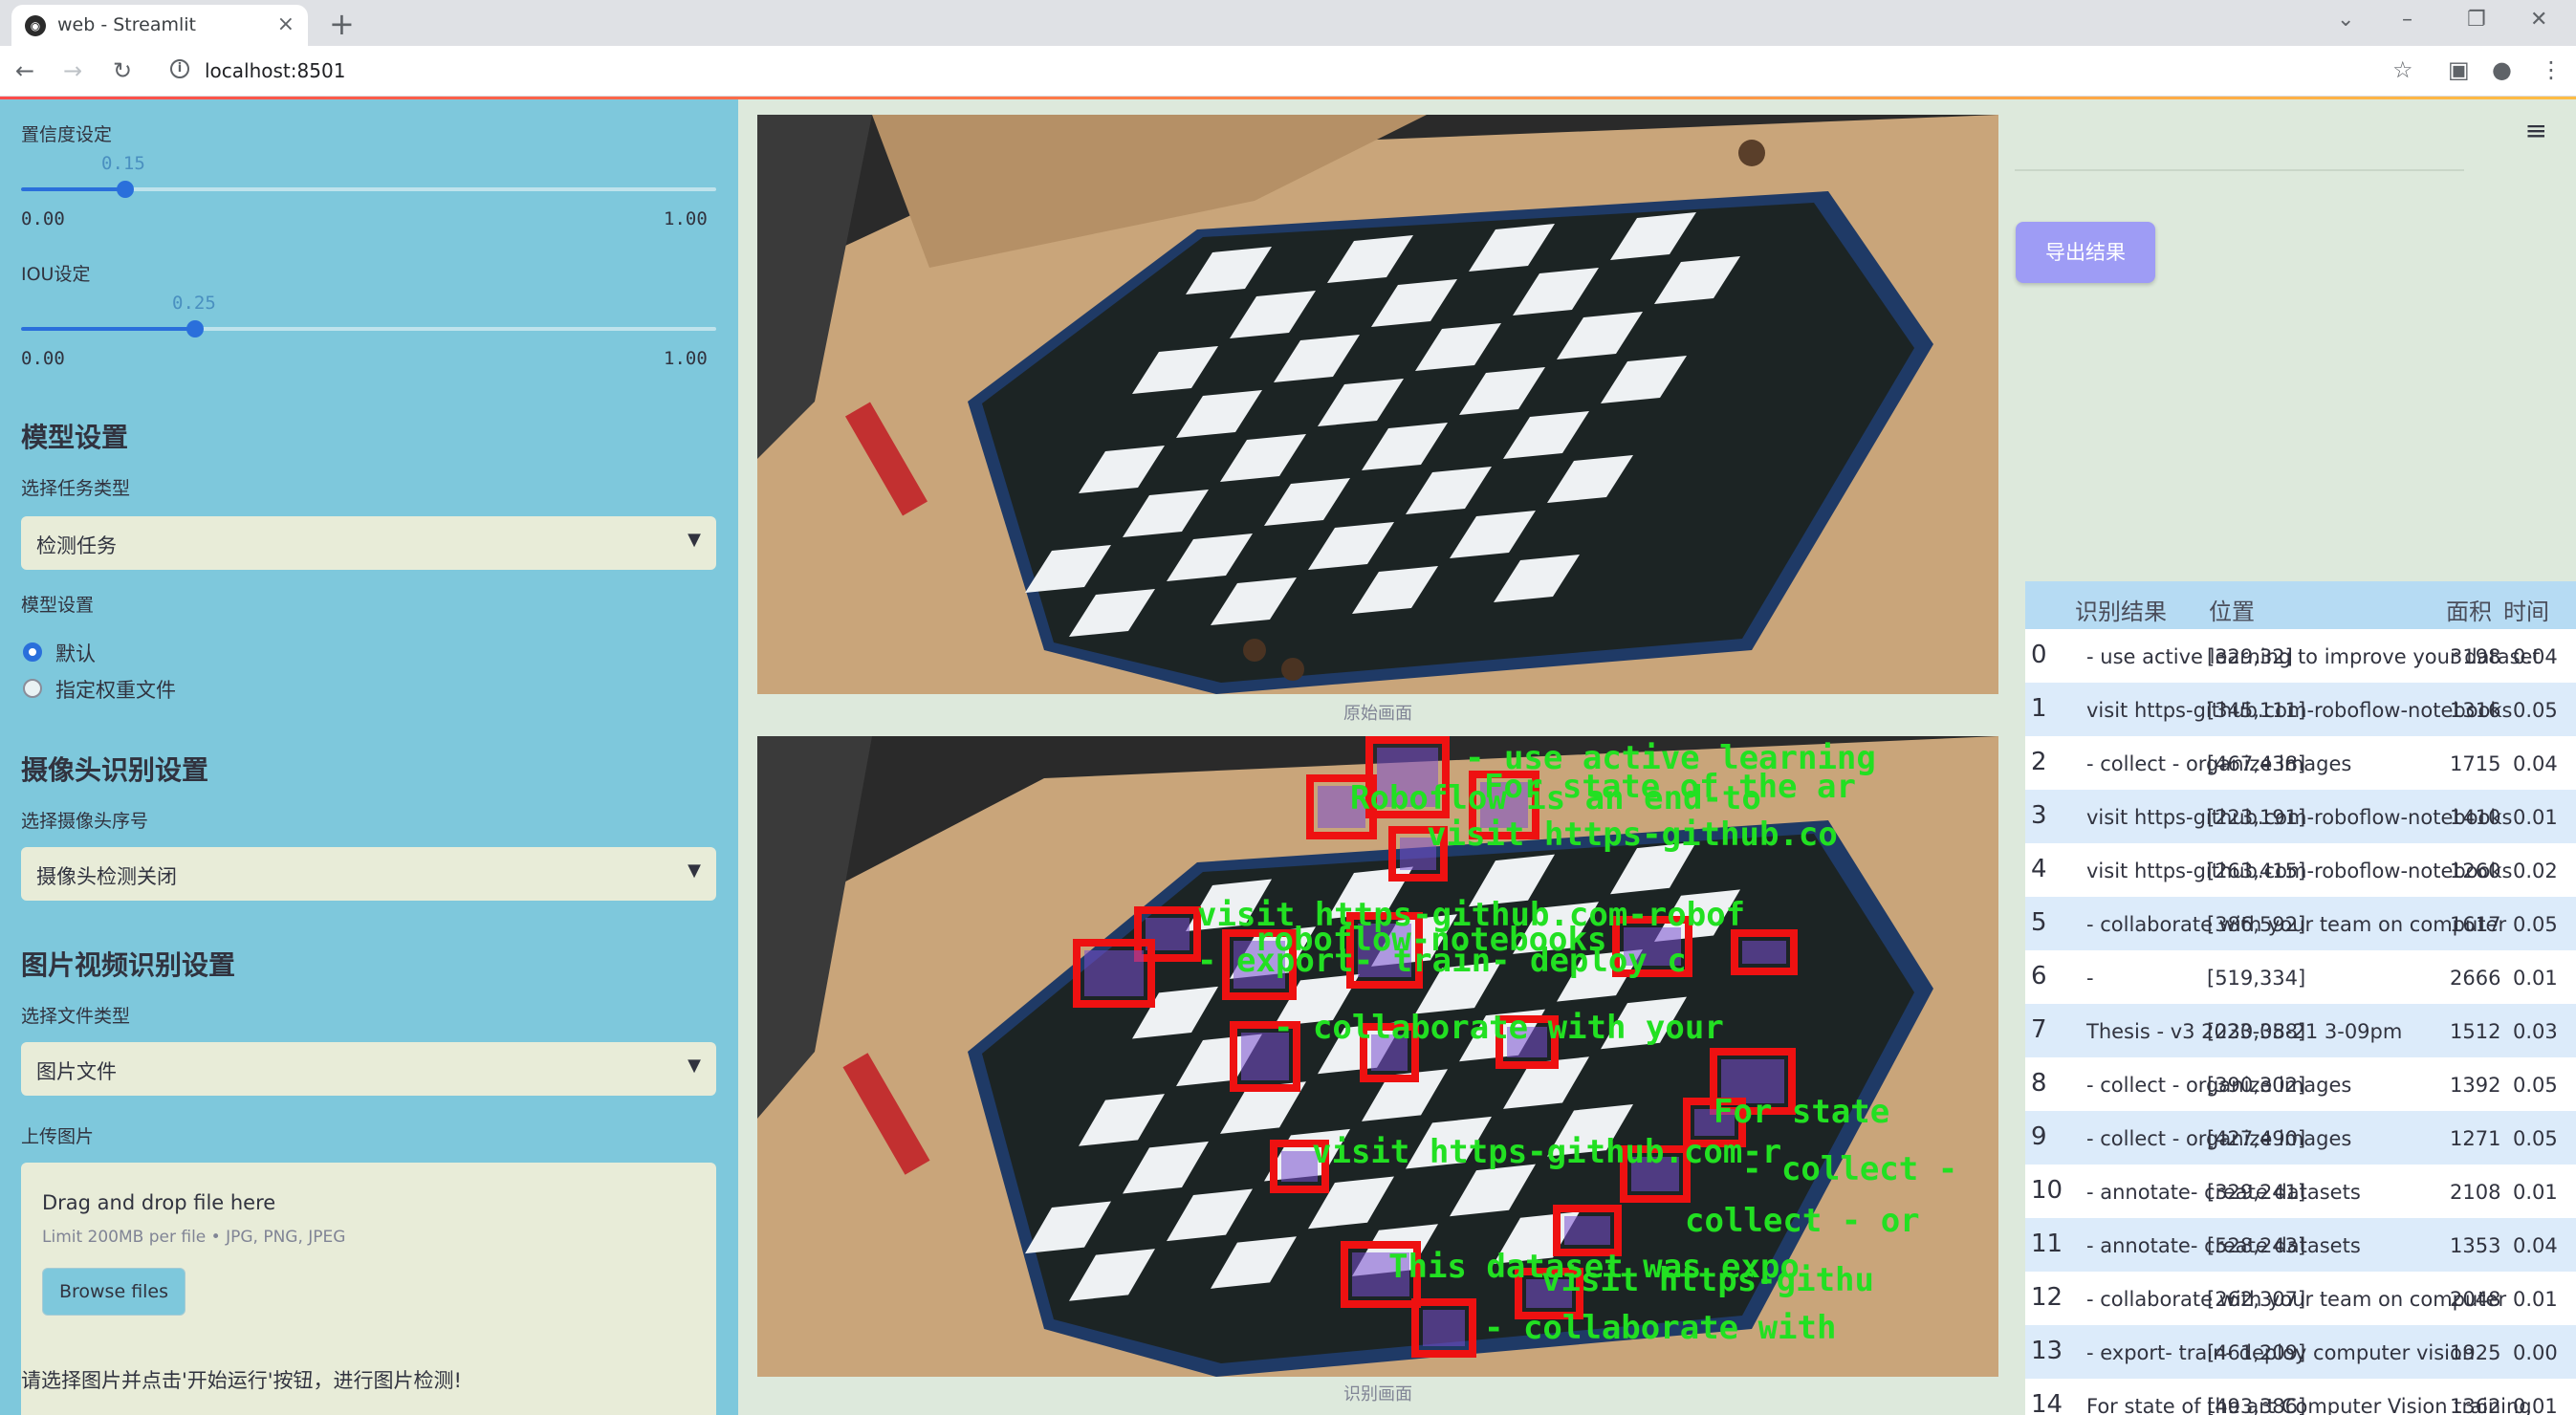 This screenshot has width=2576, height=1415. I want to click on browser-tab: ◉ web - Streamlit ×, so click(159, 25).